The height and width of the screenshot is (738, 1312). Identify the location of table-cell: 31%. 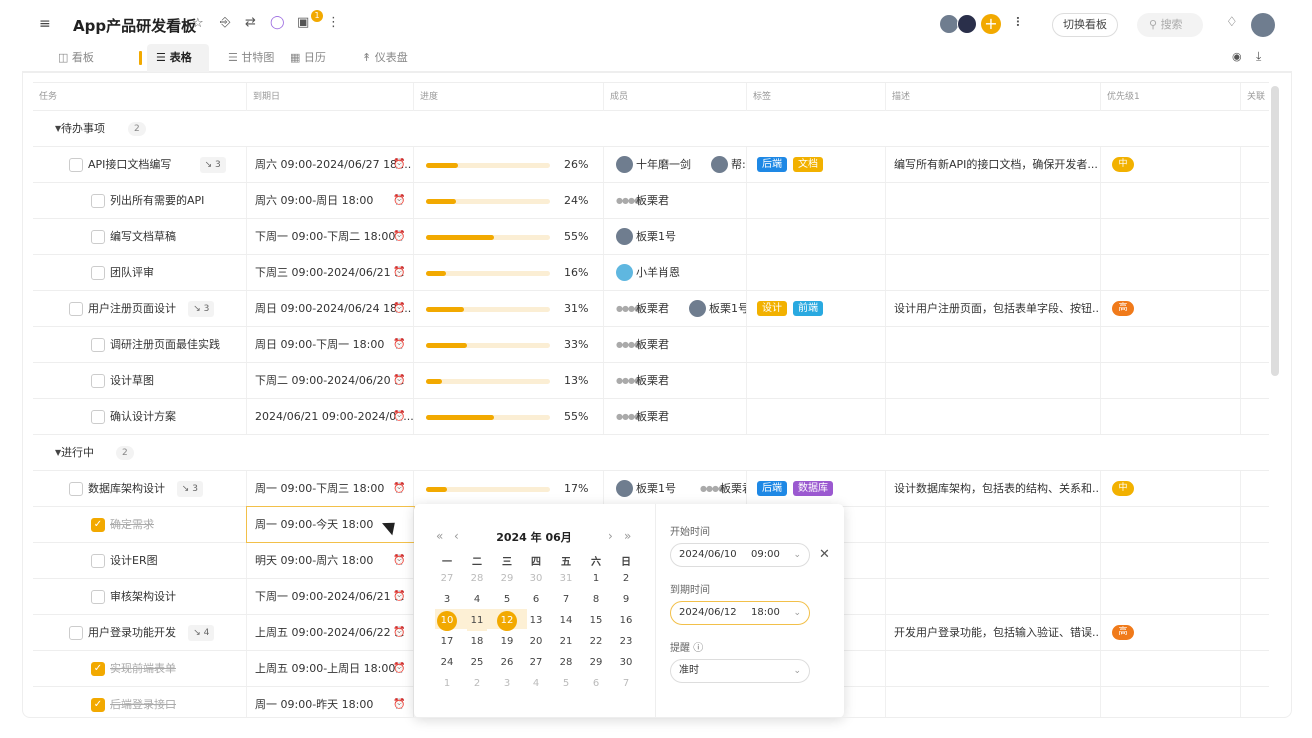
(509, 308).